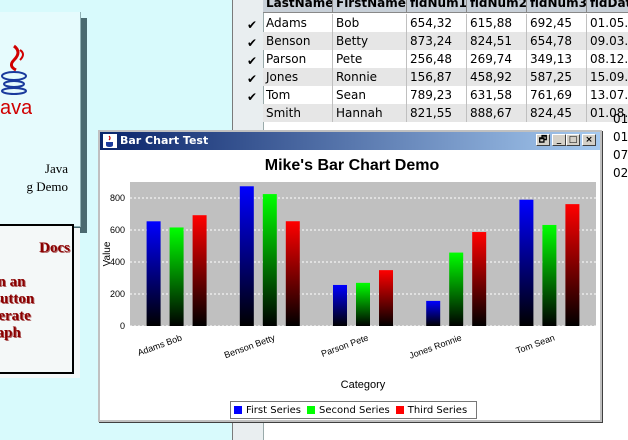 Image resolution: width=628 pixels, height=440 pixels. Describe the element at coordinates (497, 95) in the screenshot. I see `table-cell: 631,58` at that location.